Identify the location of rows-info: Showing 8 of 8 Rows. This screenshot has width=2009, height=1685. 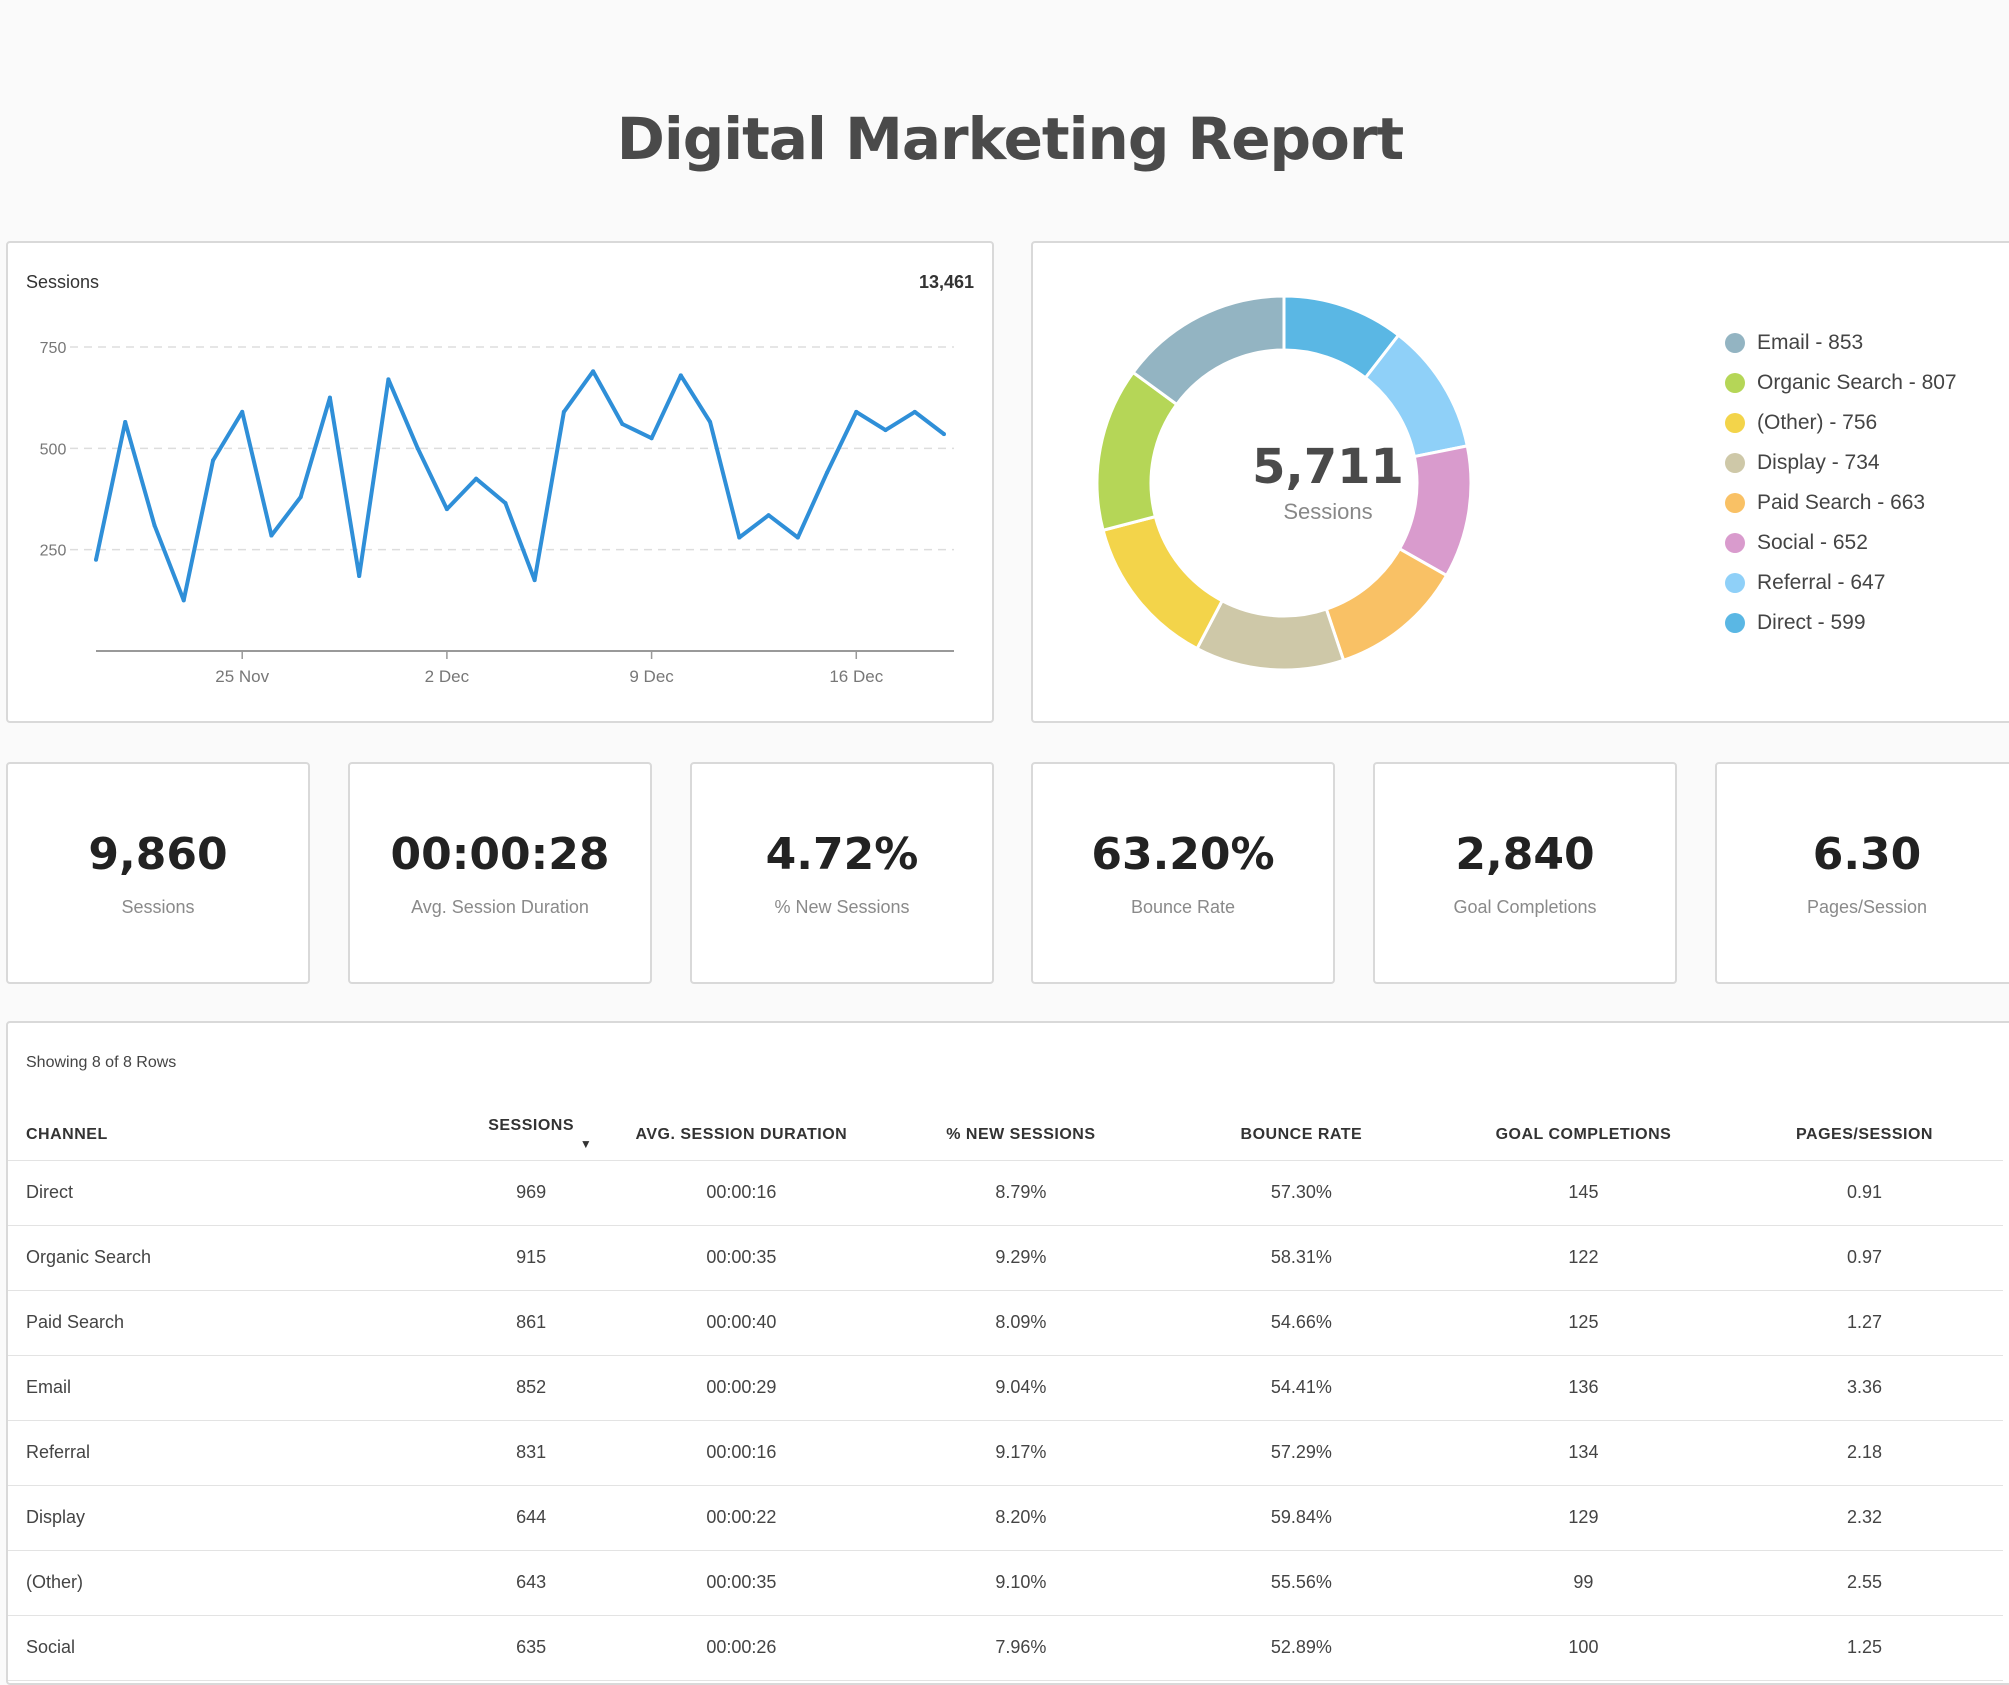
(101, 1062).